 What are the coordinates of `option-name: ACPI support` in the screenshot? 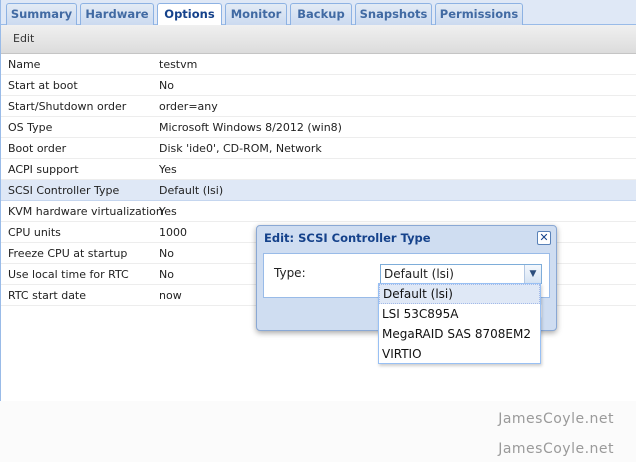 It's located at (43, 169).